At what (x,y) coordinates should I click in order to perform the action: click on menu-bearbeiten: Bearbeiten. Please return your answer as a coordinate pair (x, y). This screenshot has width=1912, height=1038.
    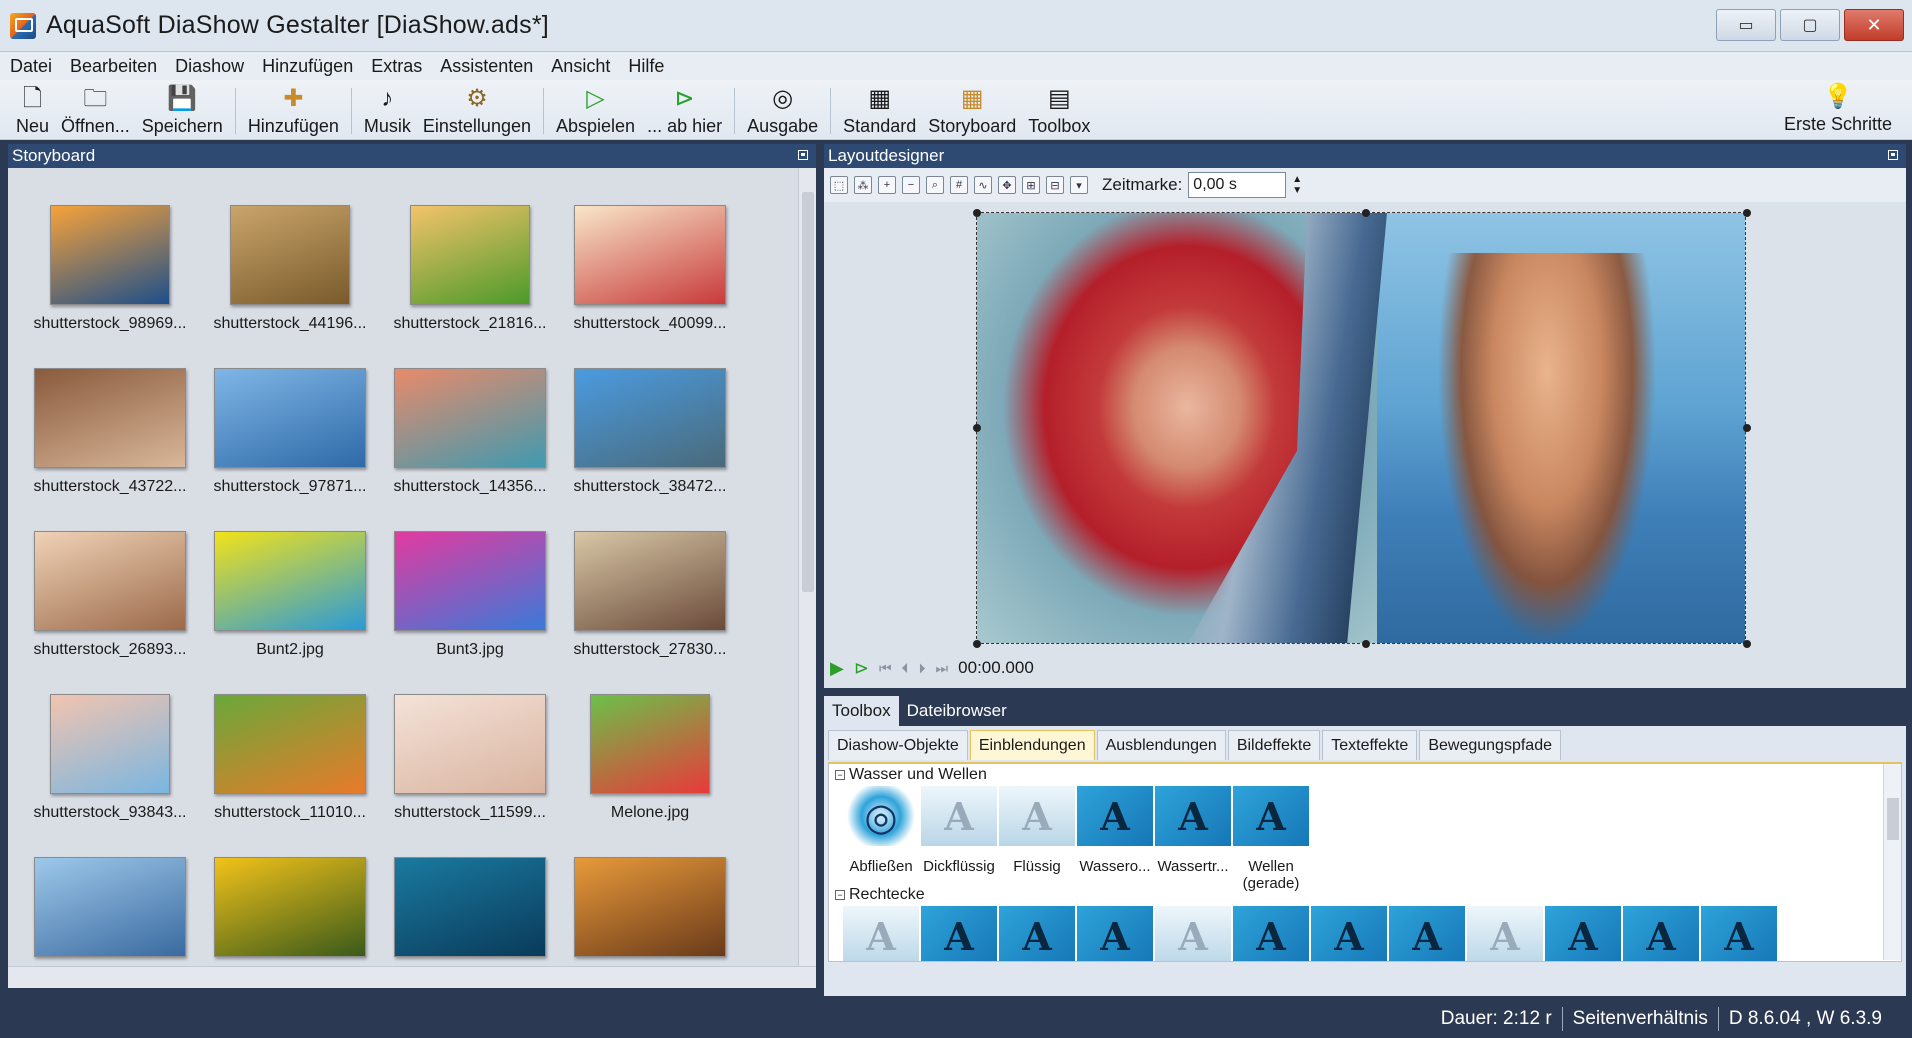
    Looking at the image, I should click on (113, 66).